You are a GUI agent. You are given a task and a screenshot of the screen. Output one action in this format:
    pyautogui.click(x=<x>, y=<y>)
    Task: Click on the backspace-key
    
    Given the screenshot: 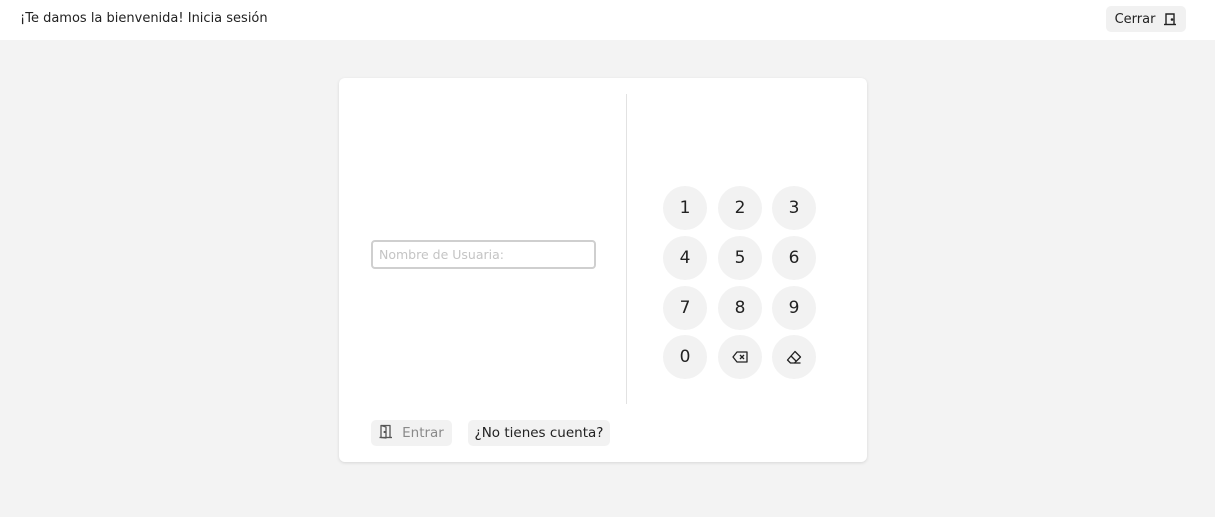 What is the action you would take?
    pyautogui.click(x=740, y=357)
    